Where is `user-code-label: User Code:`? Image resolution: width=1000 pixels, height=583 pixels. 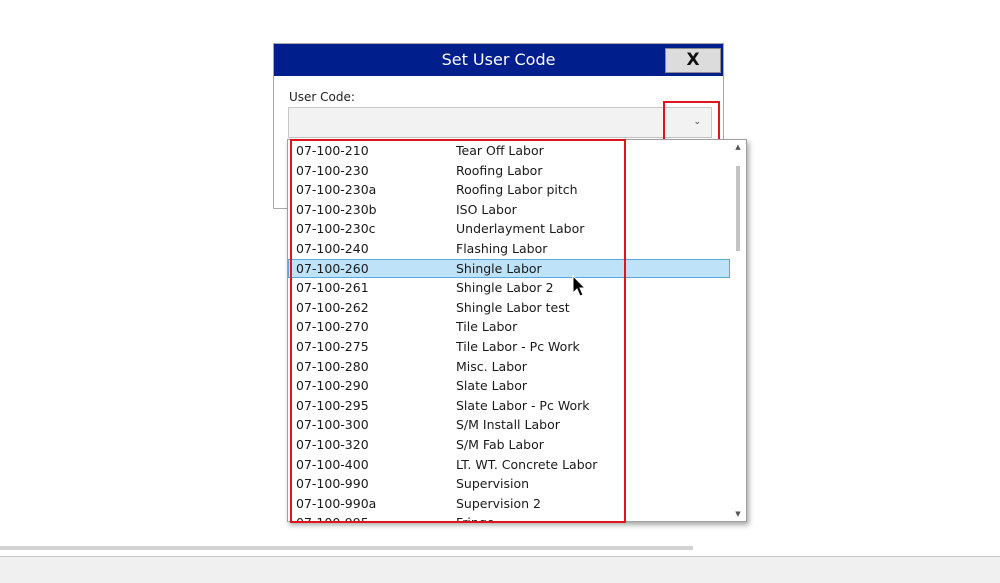 user-code-label: User Code: is located at coordinates (322, 97).